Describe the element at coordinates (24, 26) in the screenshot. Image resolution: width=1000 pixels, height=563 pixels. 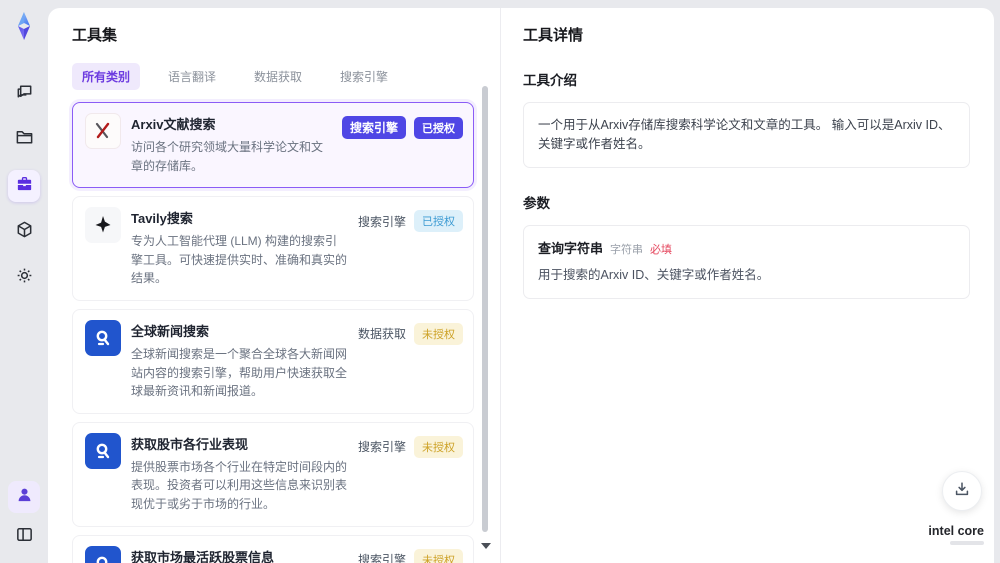
I see `app-logo` at that location.